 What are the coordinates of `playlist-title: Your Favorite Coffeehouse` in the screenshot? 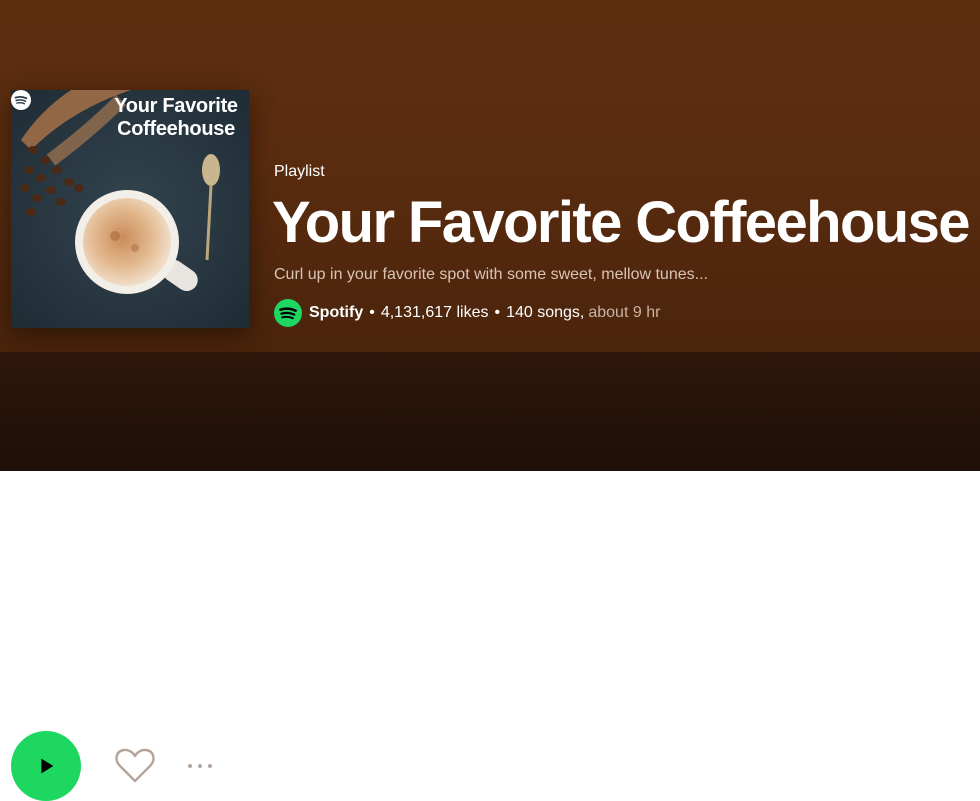 It's located at (621, 222).